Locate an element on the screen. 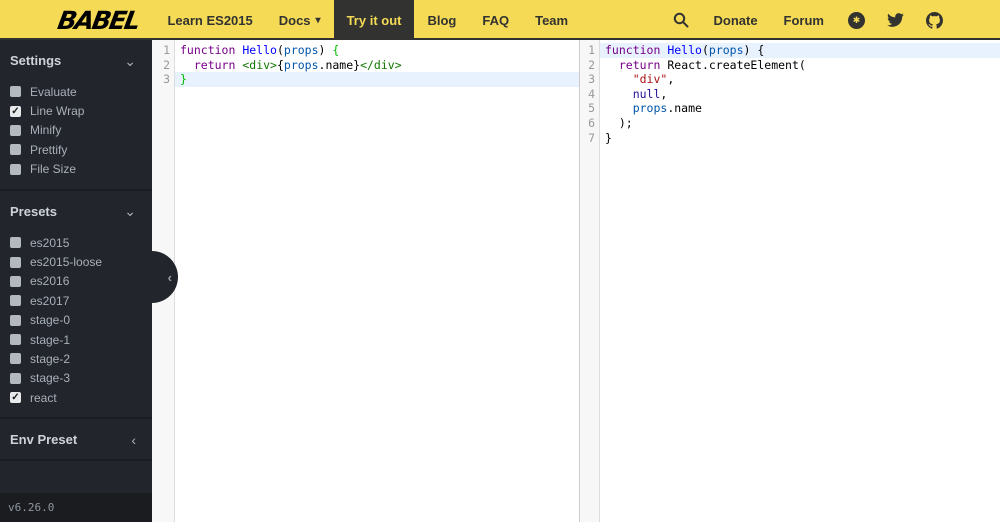 The width and height of the screenshot is (1000, 522). checkbox-react: ✓ is located at coordinates (15, 398).